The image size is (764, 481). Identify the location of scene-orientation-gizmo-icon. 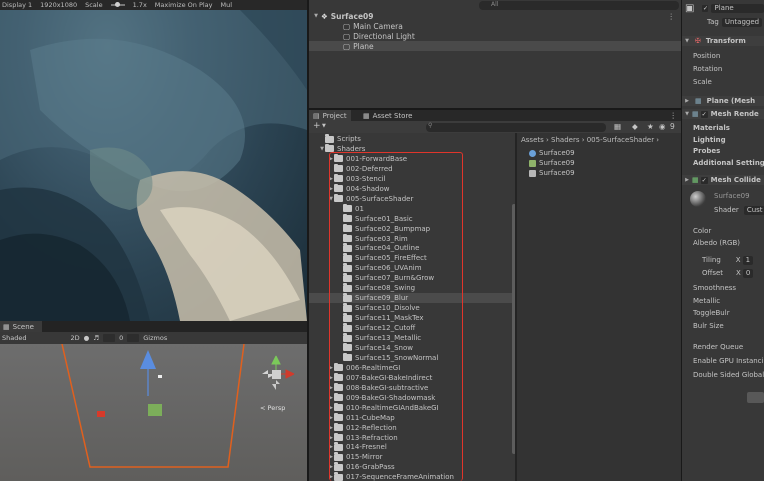
(276, 374).